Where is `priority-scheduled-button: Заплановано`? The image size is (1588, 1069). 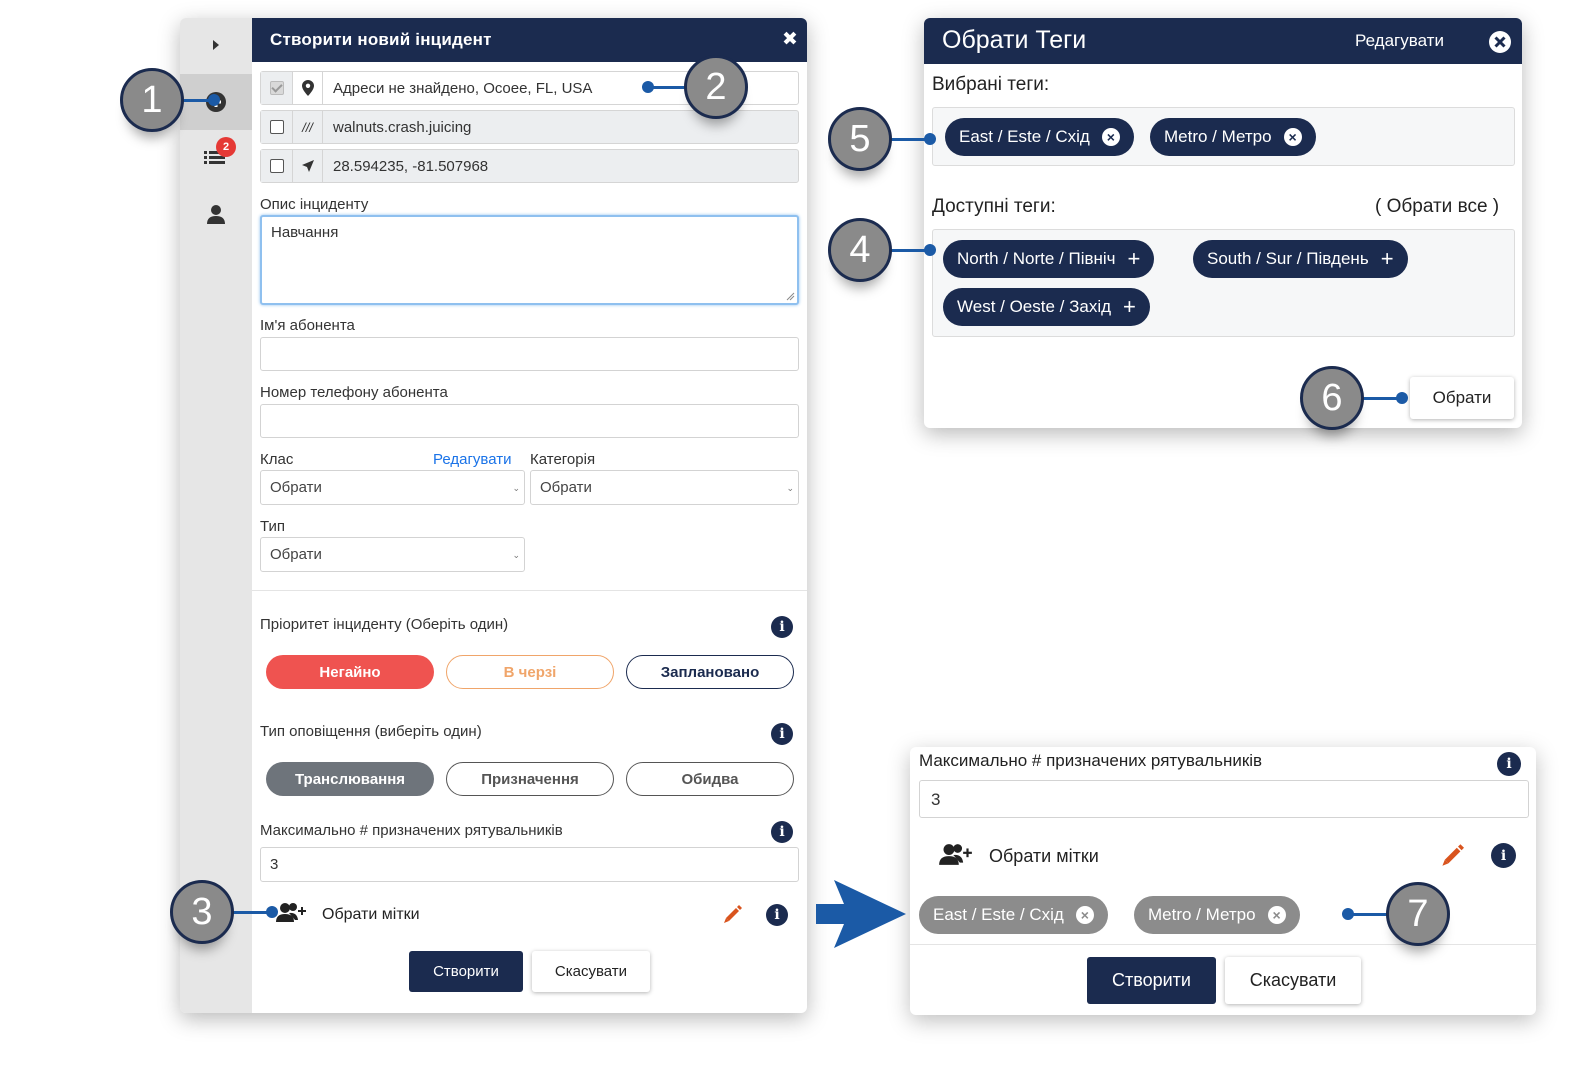 priority-scheduled-button: Заплановано is located at coordinates (710, 672).